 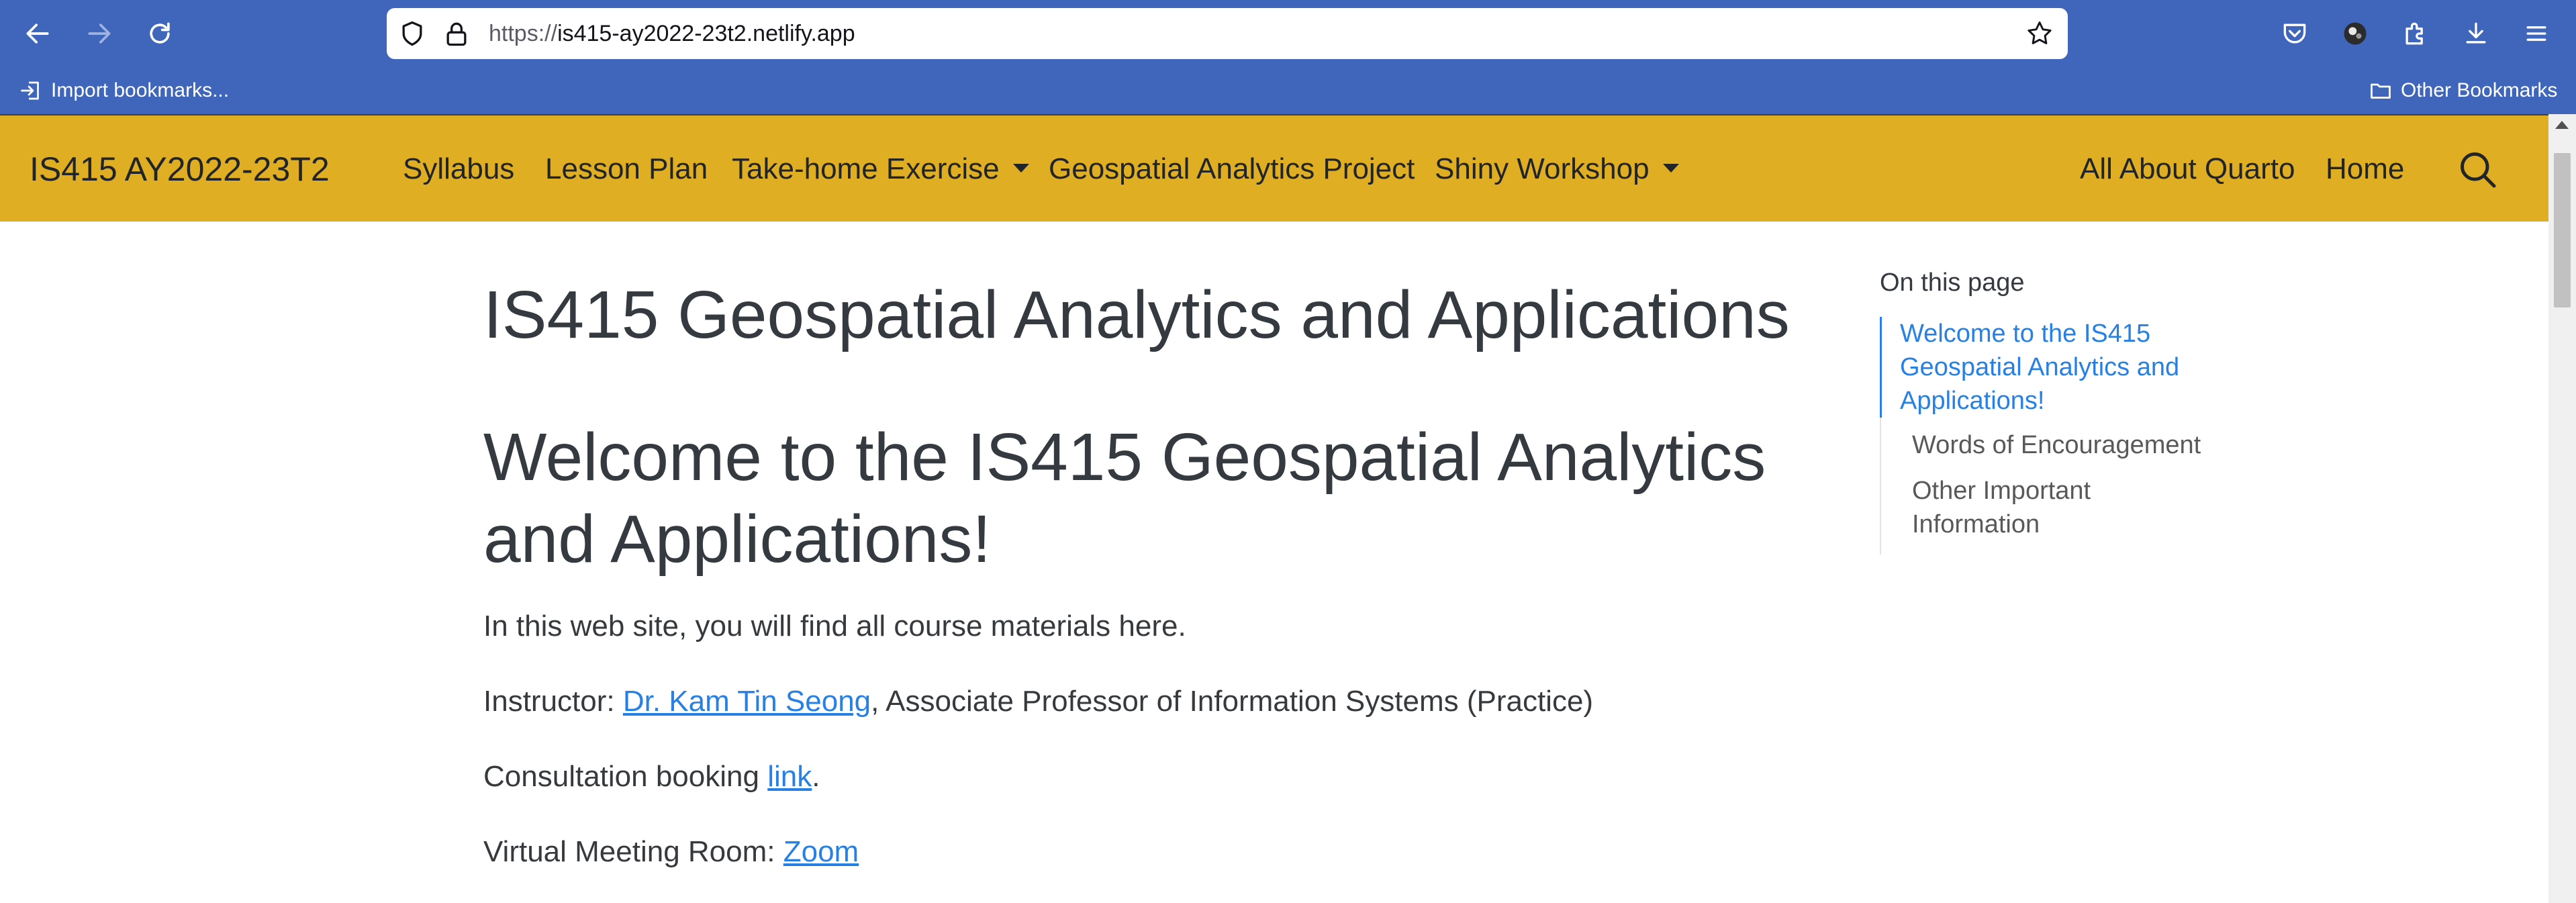 What do you see at coordinates (523, 33) in the screenshot?
I see `url-protocol: https://` at bounding box center [523, 33].